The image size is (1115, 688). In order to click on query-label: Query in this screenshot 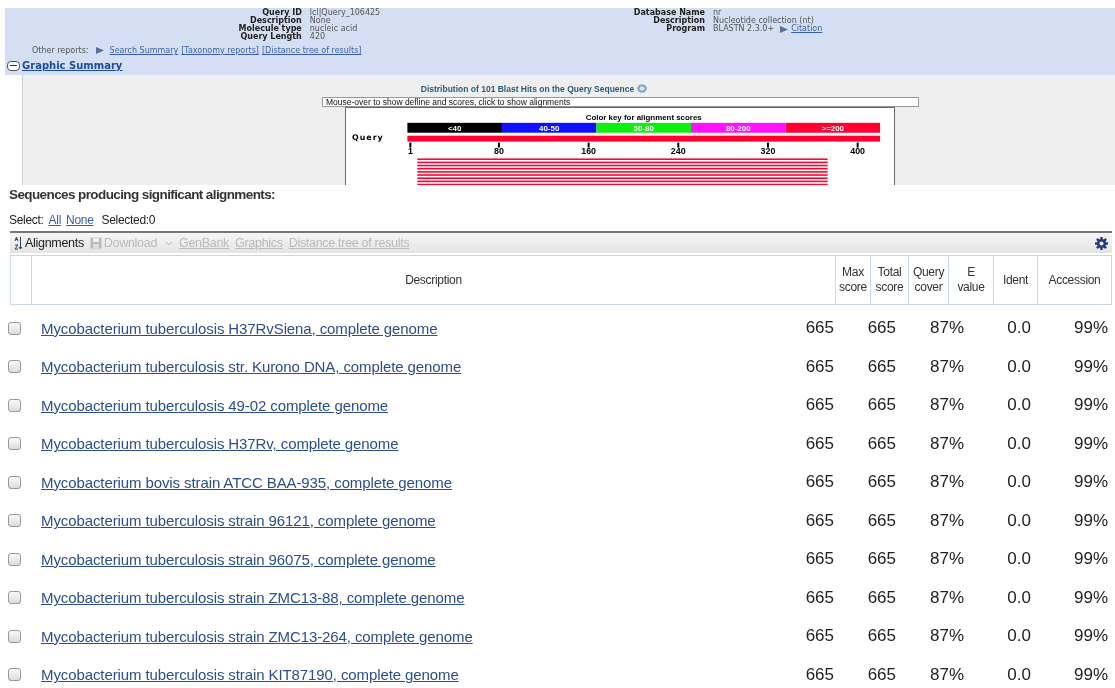, I will do `click(368, 137)`.